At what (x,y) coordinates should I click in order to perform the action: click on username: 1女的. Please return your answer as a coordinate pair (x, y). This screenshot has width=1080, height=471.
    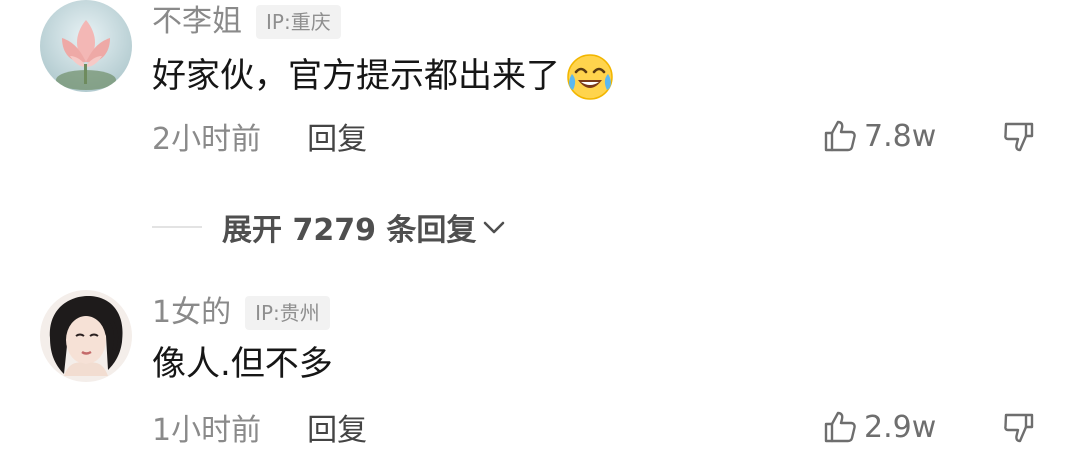
    Looking at the image, I should click on (191, 313).